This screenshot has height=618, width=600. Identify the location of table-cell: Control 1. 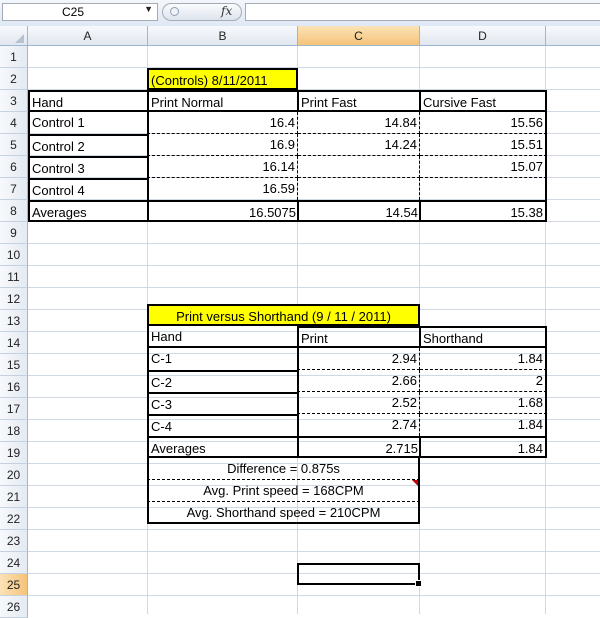
(88, 123).